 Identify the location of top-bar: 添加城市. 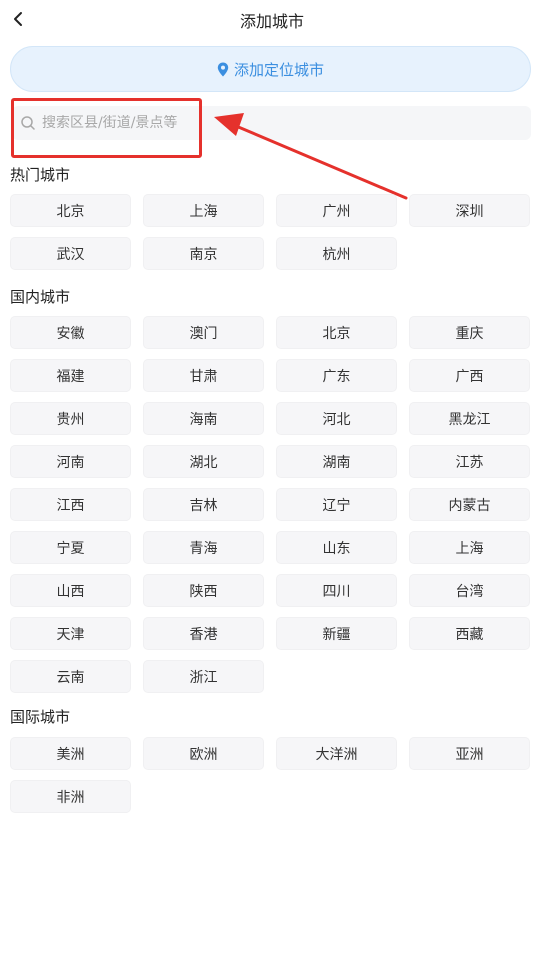
(272, 20).